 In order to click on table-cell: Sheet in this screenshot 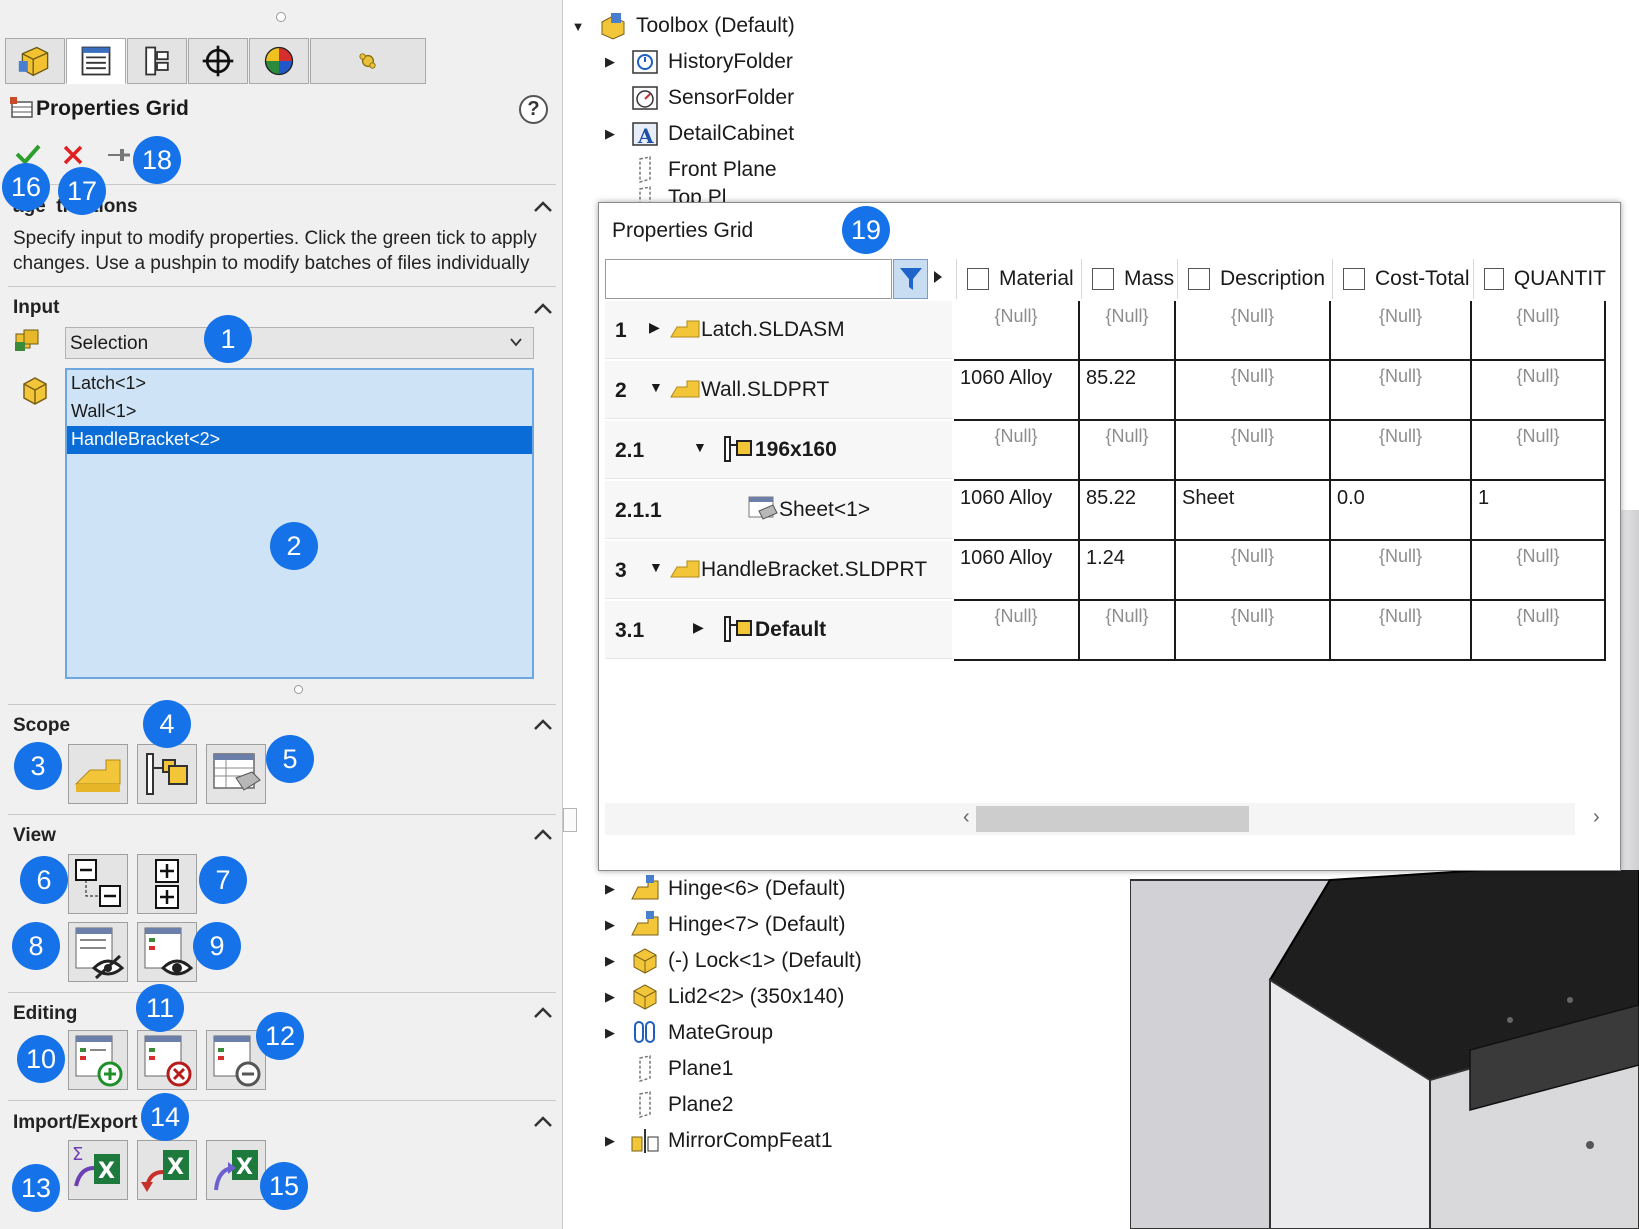, I will do `click(1253, 511)`.